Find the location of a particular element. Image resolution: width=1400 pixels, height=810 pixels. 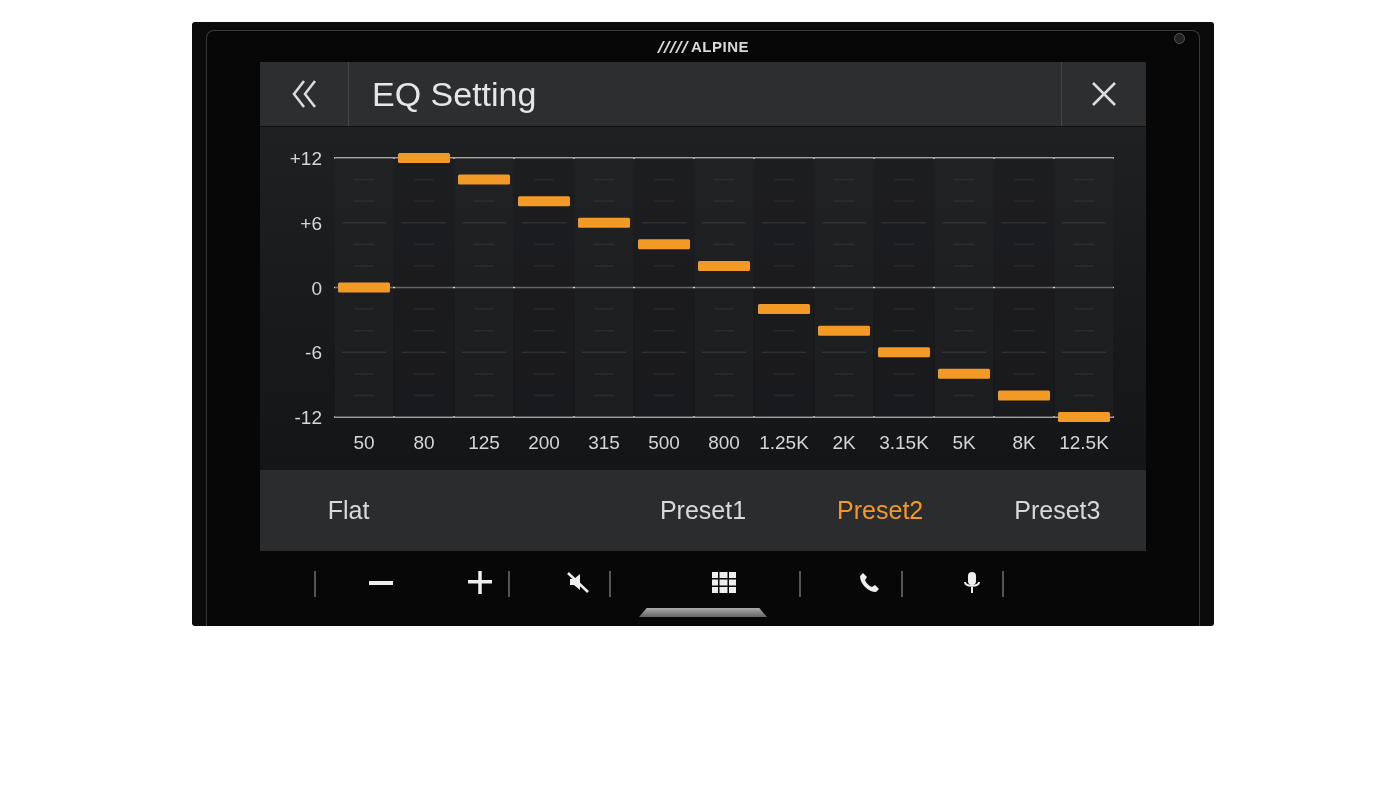

frequency-label: 2K is located at coordinates (844, 442).